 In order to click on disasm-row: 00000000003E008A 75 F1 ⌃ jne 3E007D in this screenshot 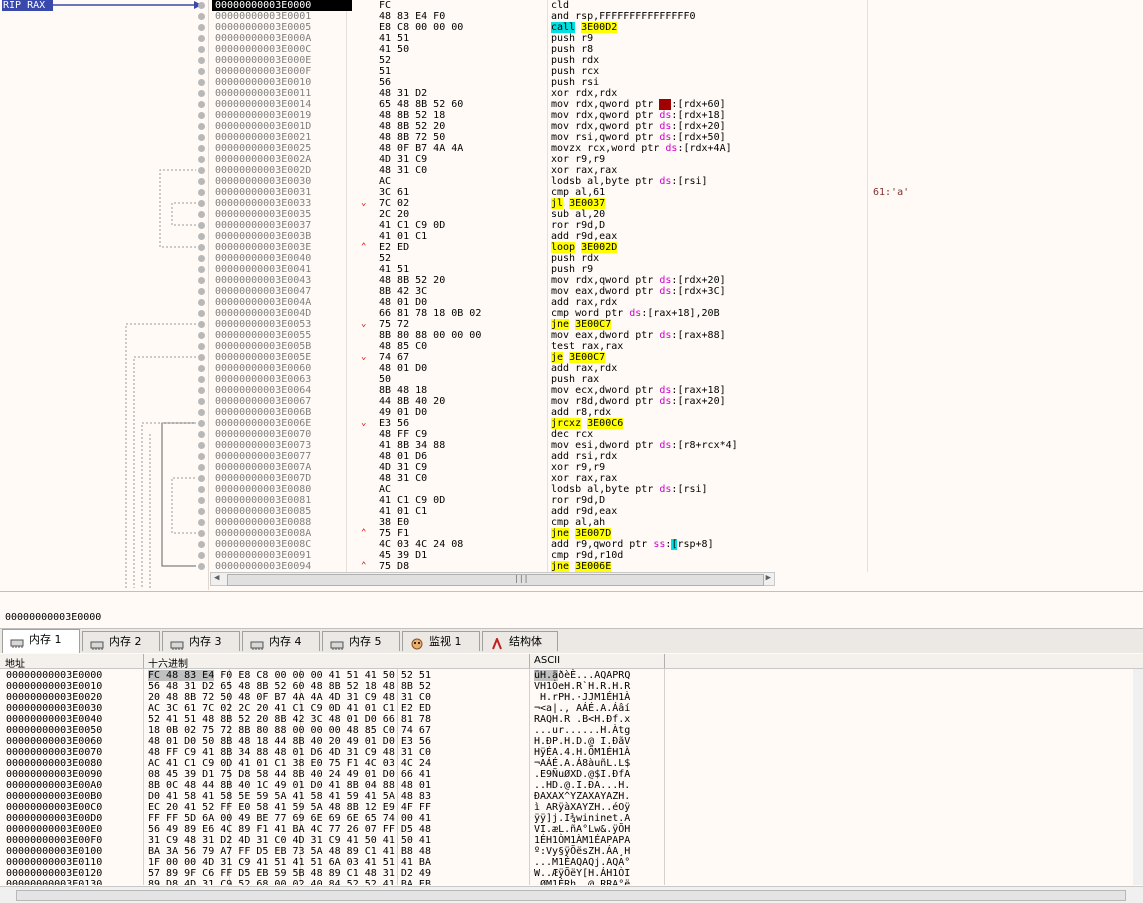, I will do `click(676, 533)`.